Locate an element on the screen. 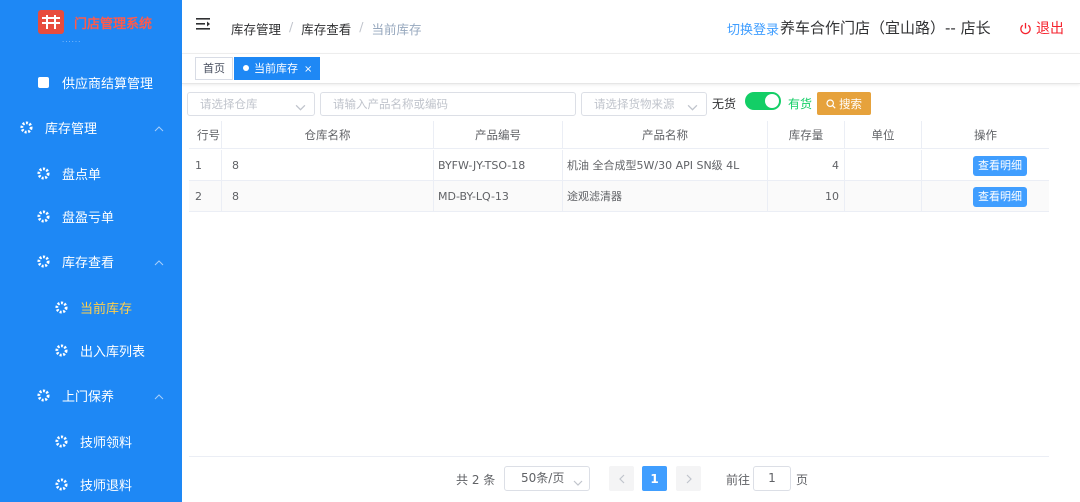  col-header-row-no: 行号 is located at coordinates (205, 135).